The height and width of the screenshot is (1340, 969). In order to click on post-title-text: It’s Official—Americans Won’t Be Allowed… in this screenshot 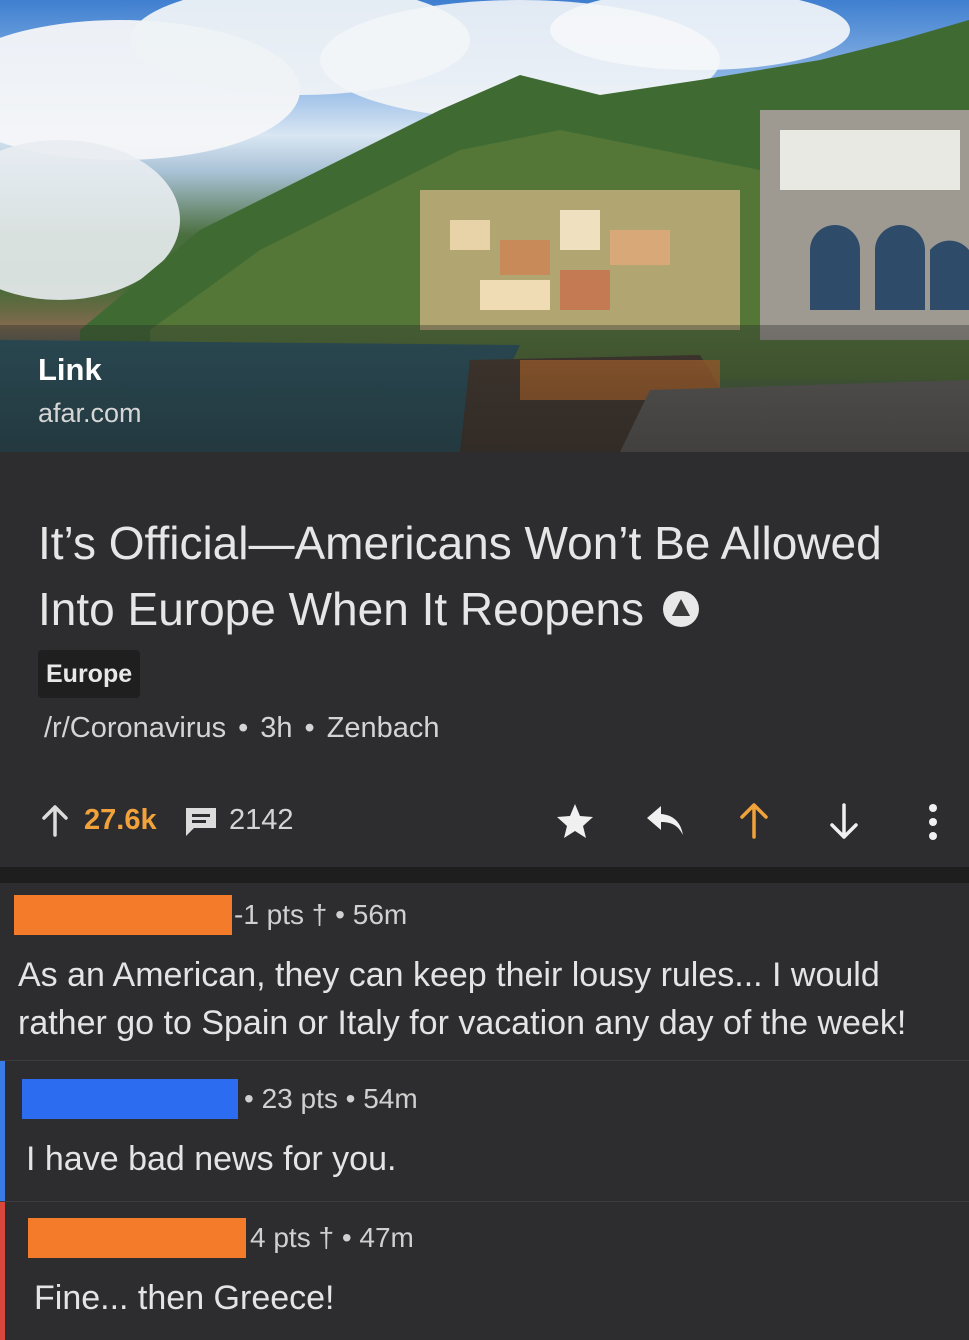, I will do `click(460, 576)`.